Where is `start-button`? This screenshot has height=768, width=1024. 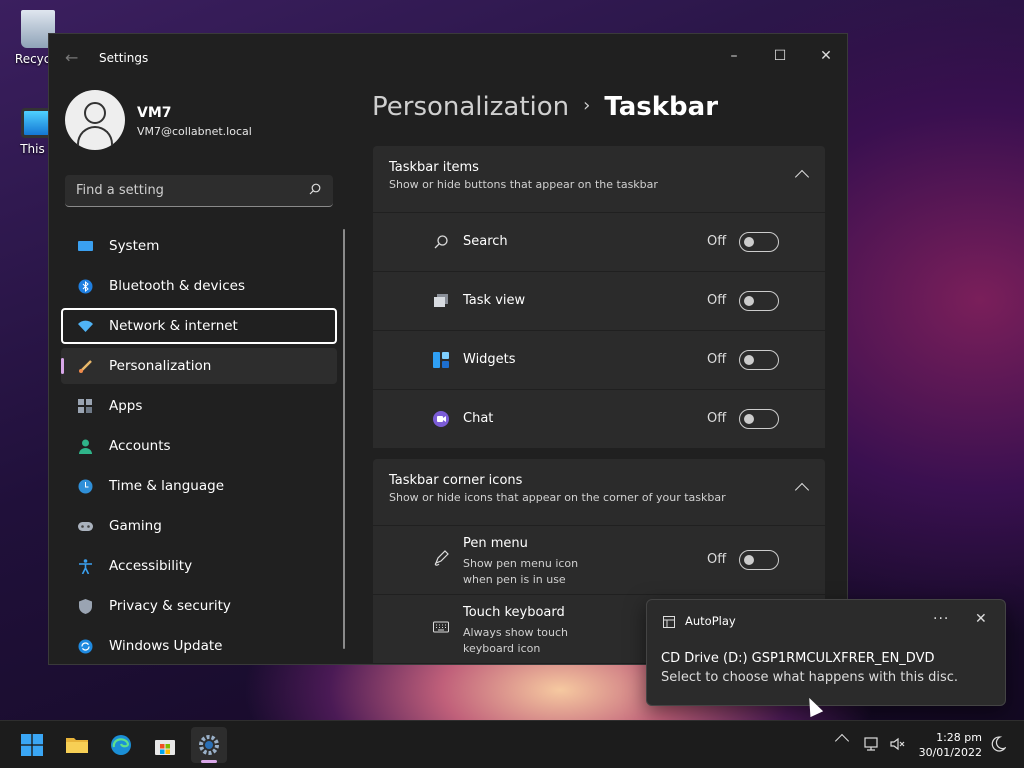
start-button is located at coordinates (32, 745).